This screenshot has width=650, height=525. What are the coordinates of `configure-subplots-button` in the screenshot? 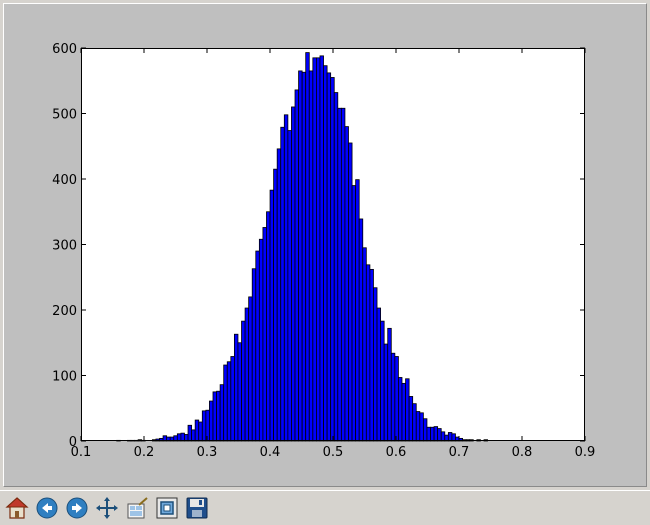 It's located at (137, 508).